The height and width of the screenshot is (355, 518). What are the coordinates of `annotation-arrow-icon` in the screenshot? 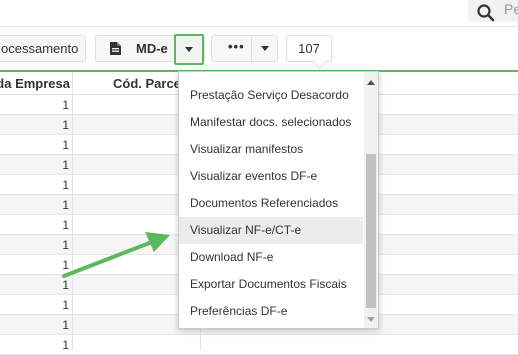 It's located at (116, 255).